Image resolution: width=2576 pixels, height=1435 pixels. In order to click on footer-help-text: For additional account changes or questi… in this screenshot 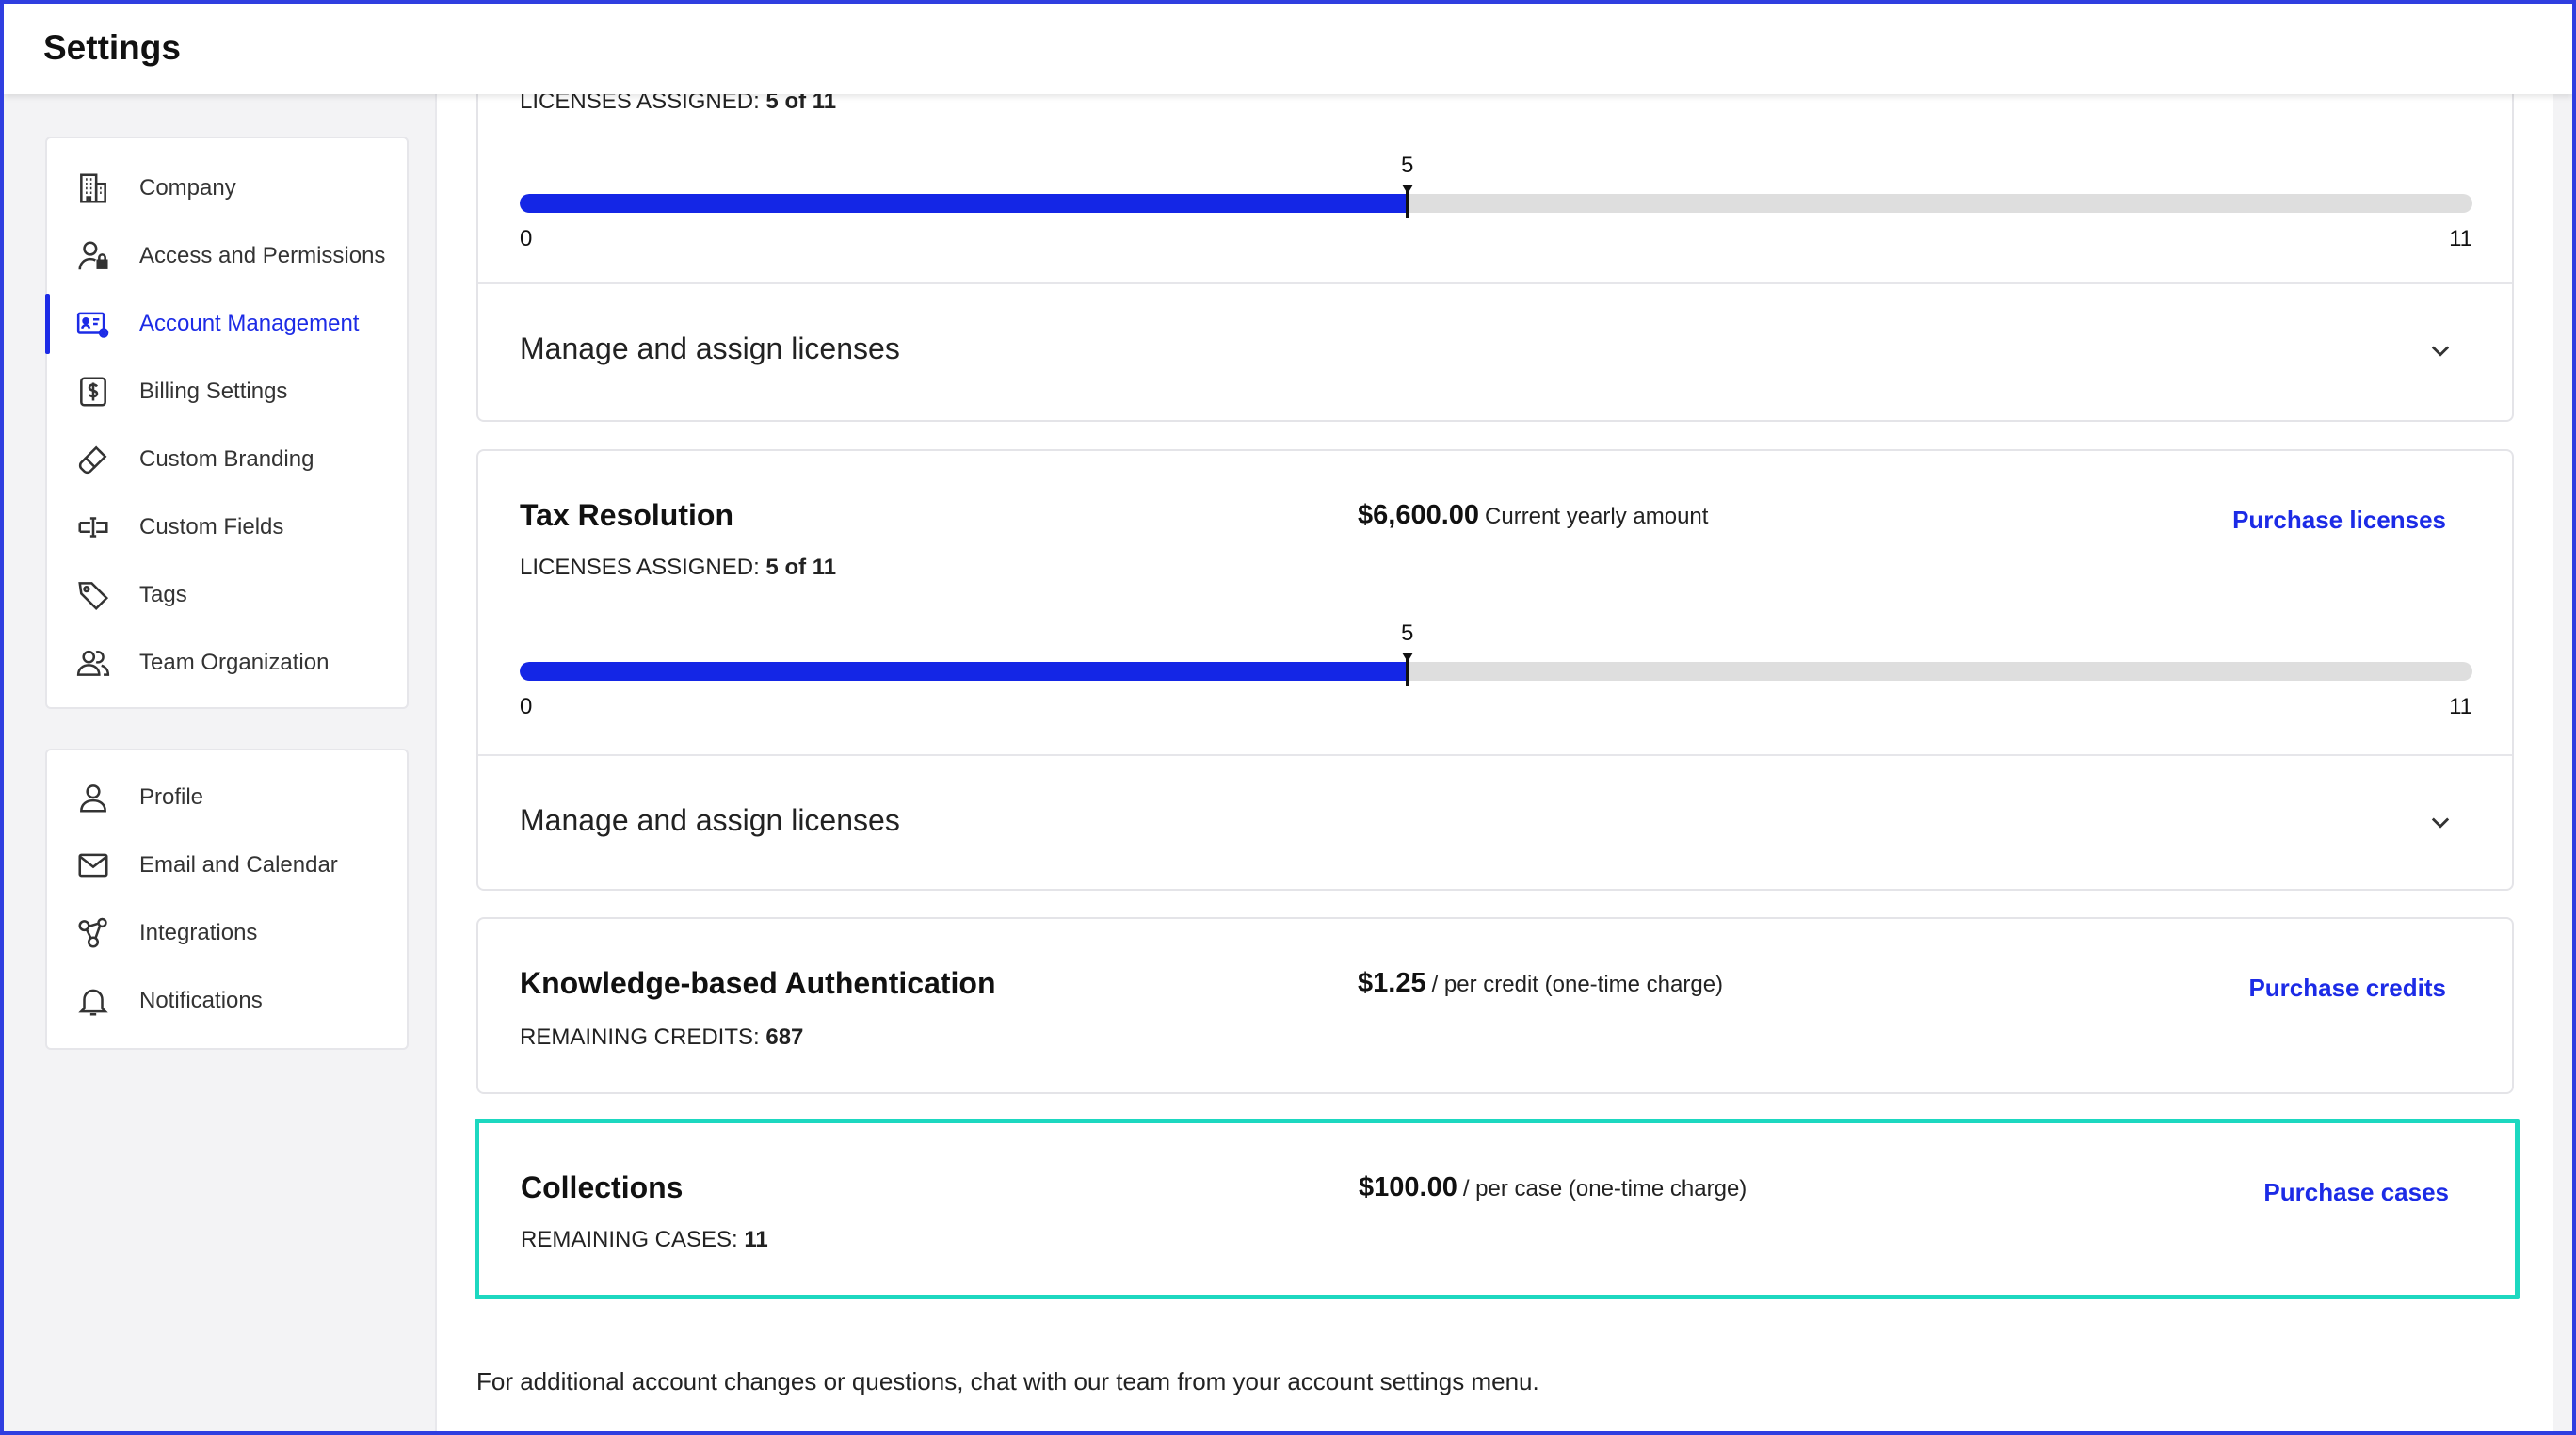, I will do `click(1007, 1381)`.